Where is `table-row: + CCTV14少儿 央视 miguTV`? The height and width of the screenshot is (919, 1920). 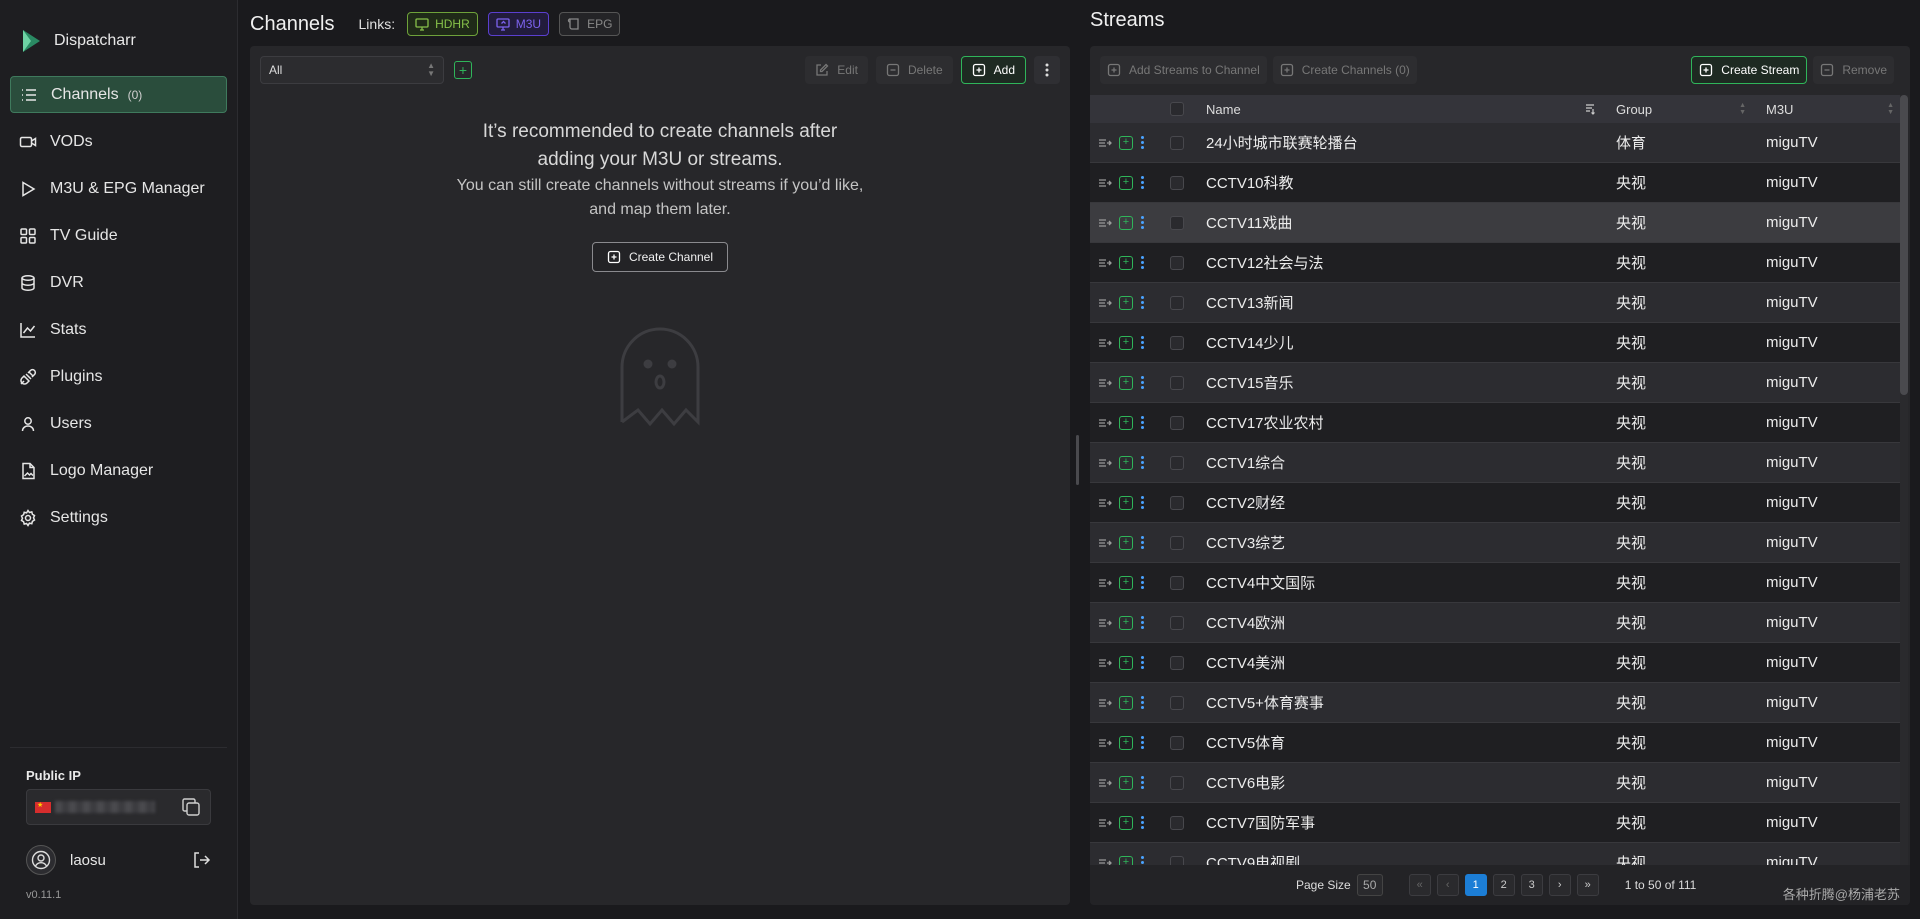
table-row: + CCTV14少儿 央视 miguTV is located at coordinates (1497, 343).